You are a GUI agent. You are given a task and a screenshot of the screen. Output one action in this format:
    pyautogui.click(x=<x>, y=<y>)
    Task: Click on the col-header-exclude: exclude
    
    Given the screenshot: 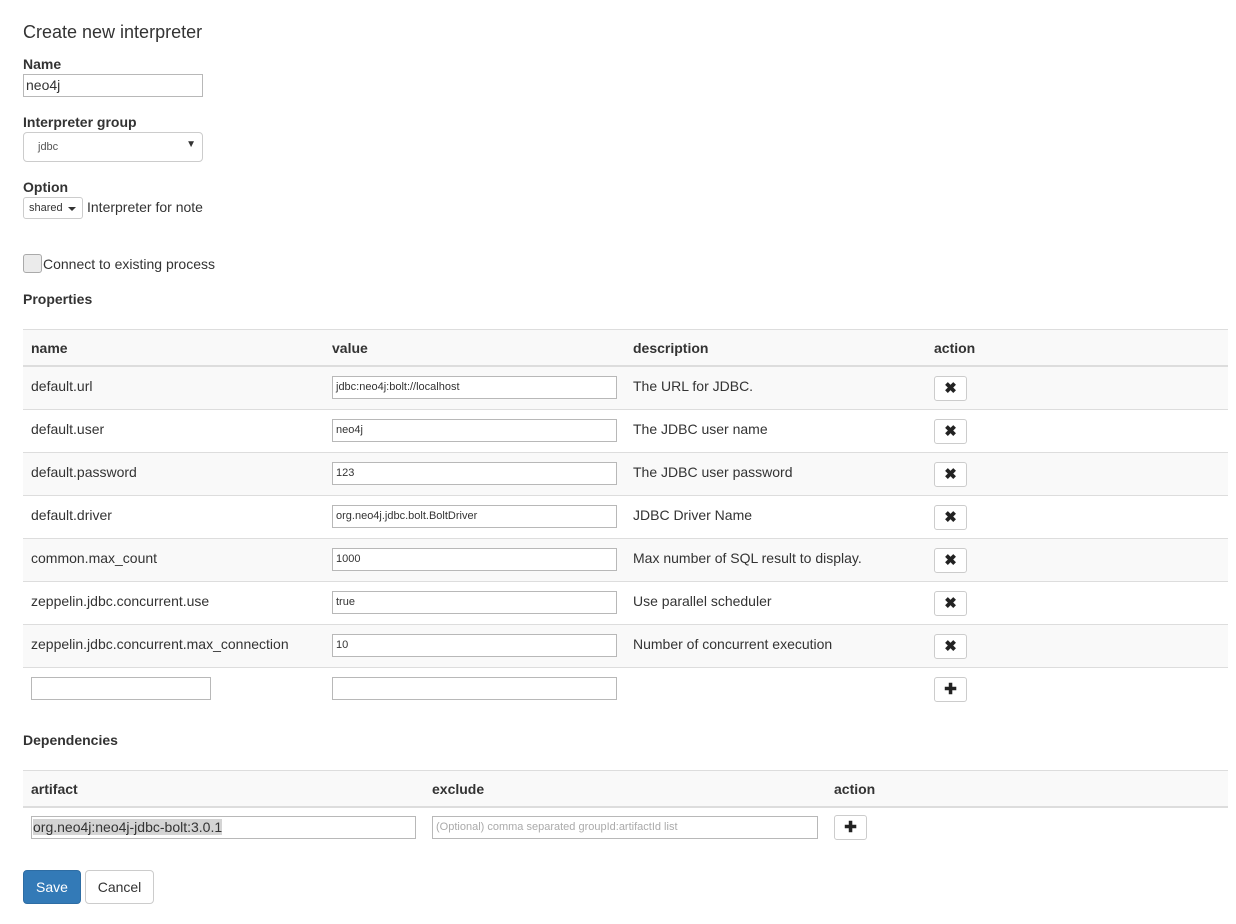 What is the action you would take?
    pyautogui.click(x=458, y=789)
    